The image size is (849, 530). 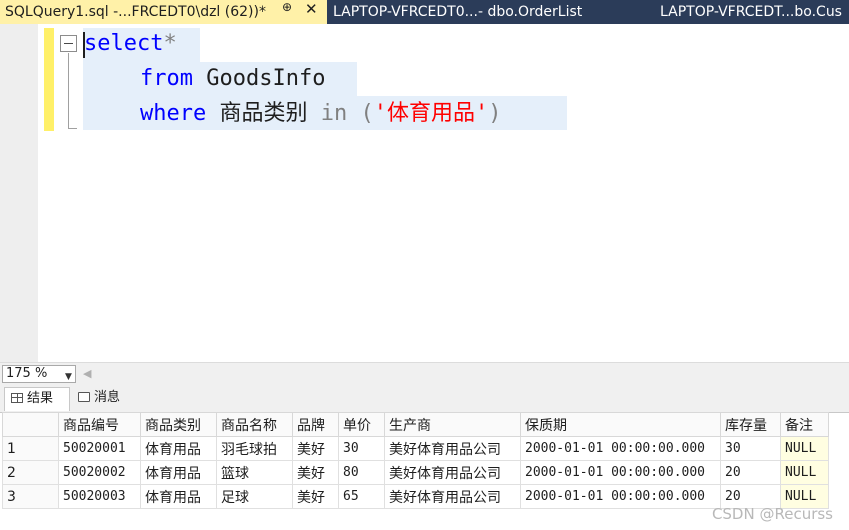 What do you see at coordinates (107, 397) in the screenshot?
I see `tab-messages-label: 消息` at bounding box center [107, 397].